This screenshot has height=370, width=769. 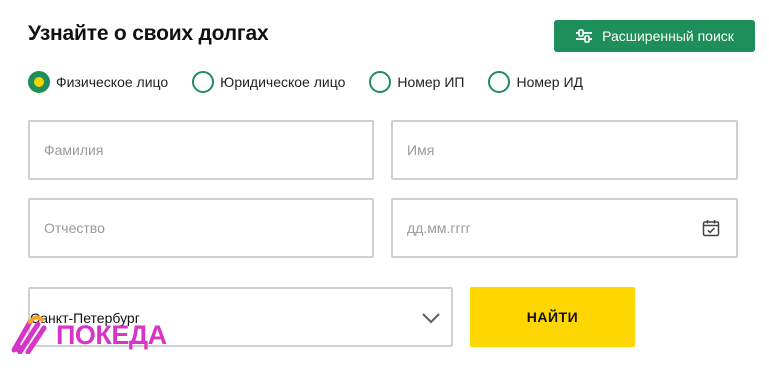 I want to click on patronymic-input, so click(x=201, y=228).